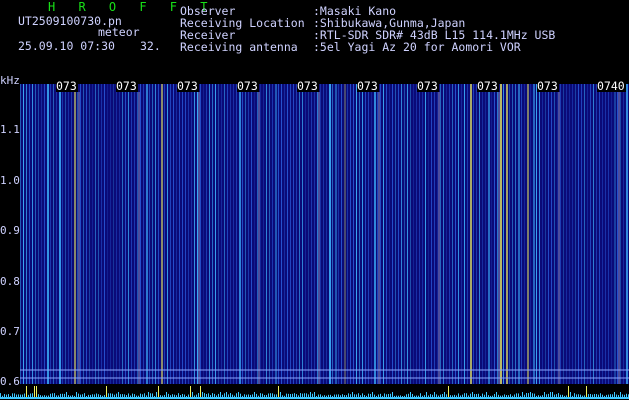 The width and height of the screenshot is (629, 400). Describe the element at coordinates (66, 46) in the screenshot. I see `date-time: 25.09.10 07:30` at that location.